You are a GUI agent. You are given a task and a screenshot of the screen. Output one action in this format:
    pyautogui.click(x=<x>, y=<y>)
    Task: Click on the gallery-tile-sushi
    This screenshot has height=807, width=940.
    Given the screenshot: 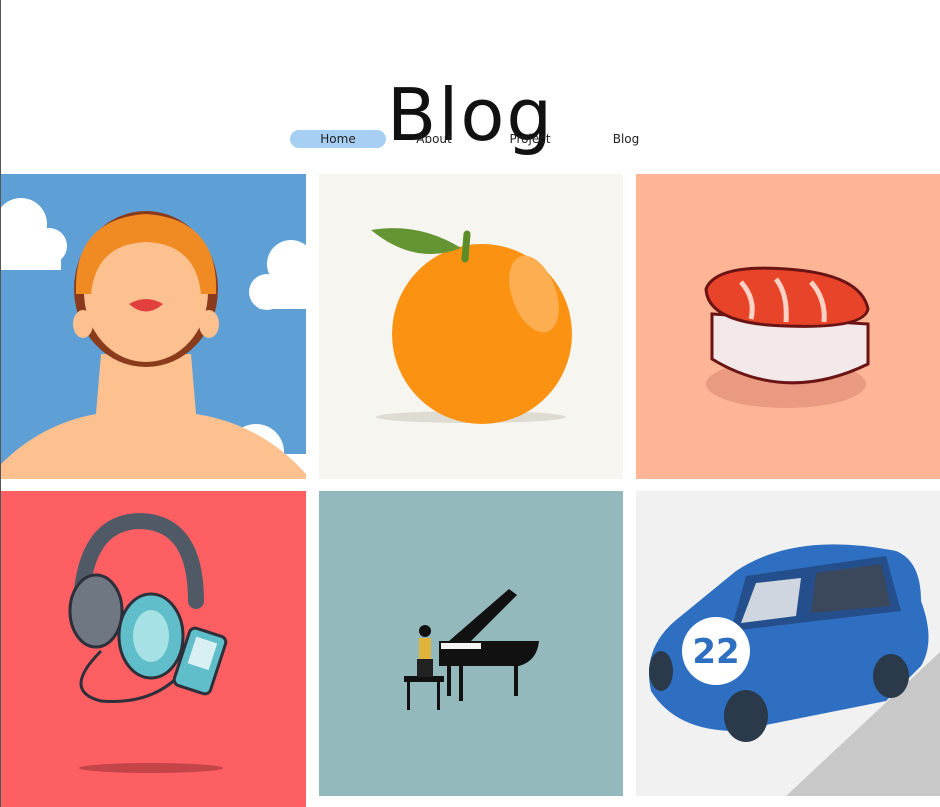 What is the action you would take?
    pyautogui.click(x=788, y=326)
    